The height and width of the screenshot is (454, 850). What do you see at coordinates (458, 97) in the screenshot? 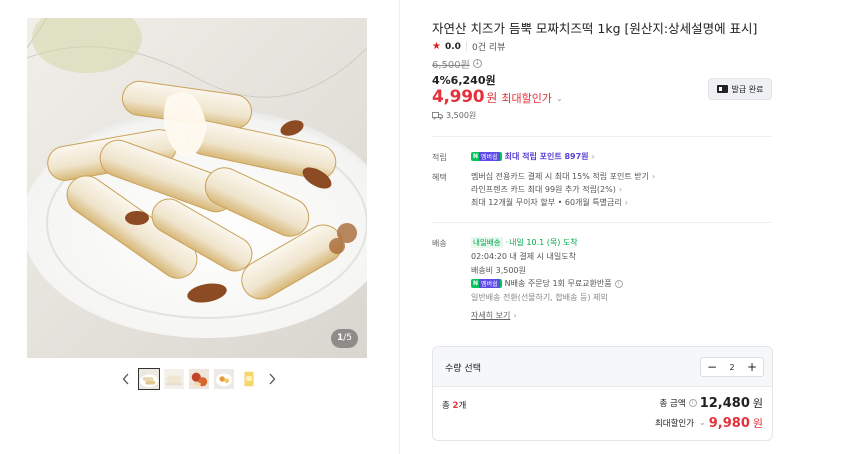
I see `max-discount-price: 4,990` at bounding box center [458, 97].